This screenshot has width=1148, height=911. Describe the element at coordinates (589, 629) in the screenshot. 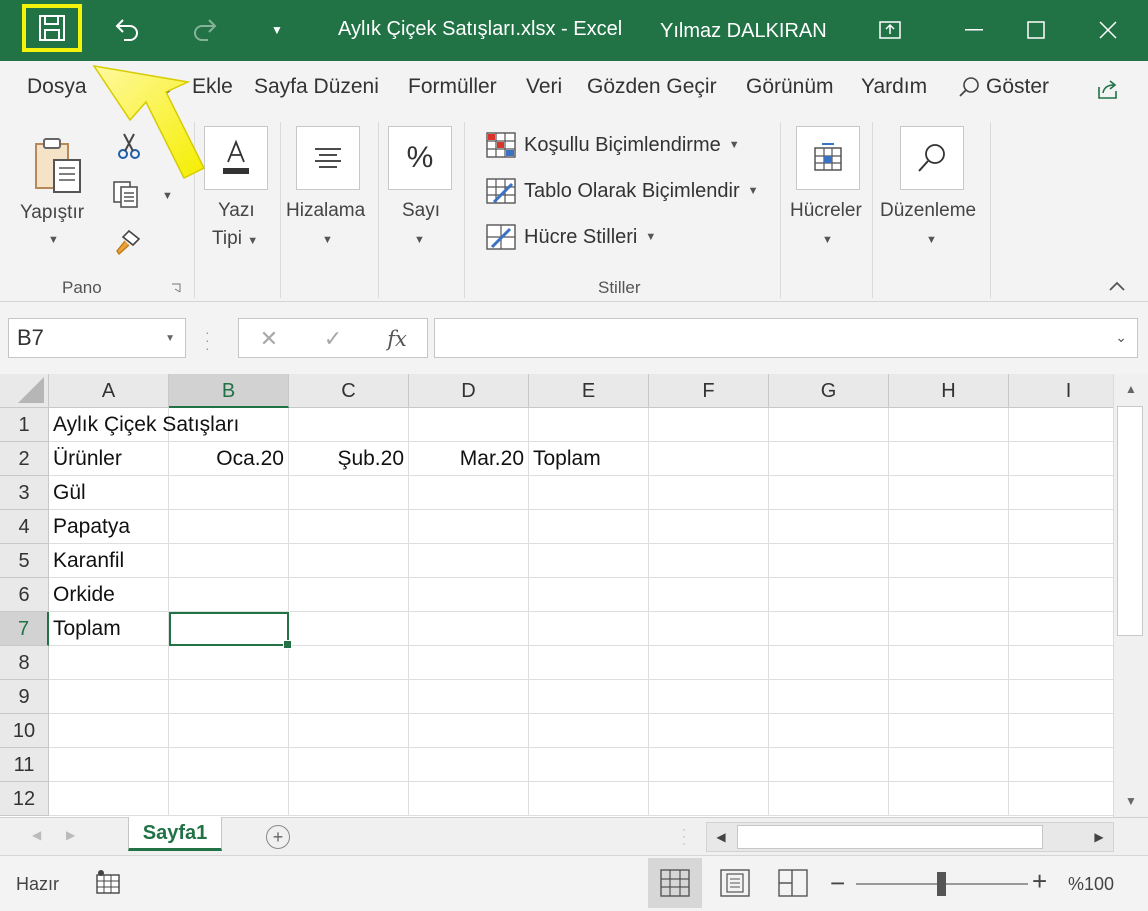

I see `cell-e7` at that location.